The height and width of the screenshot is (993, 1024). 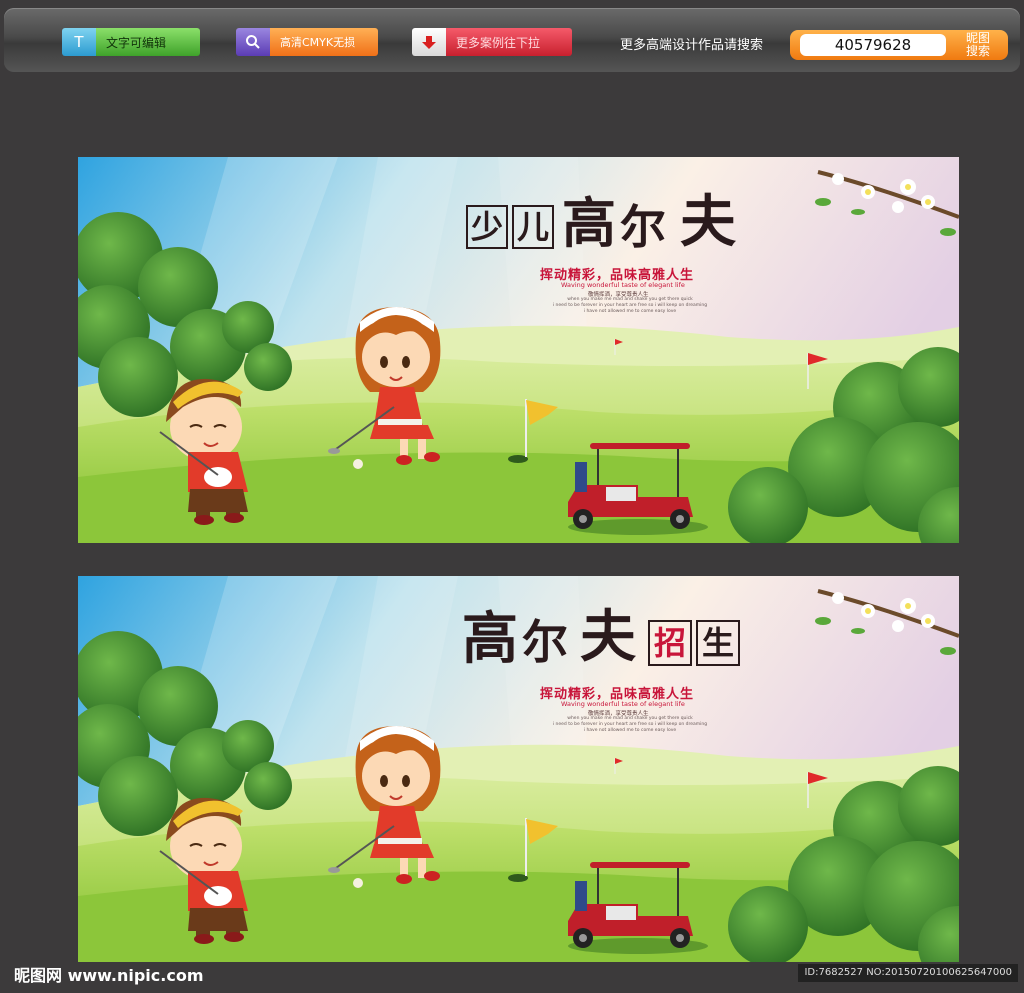 What do you see at coordinates (692, 45) in the screenshot?
I see `search-prompt: 更多高端设计作品请搜索` at bounding box center [692, 45].